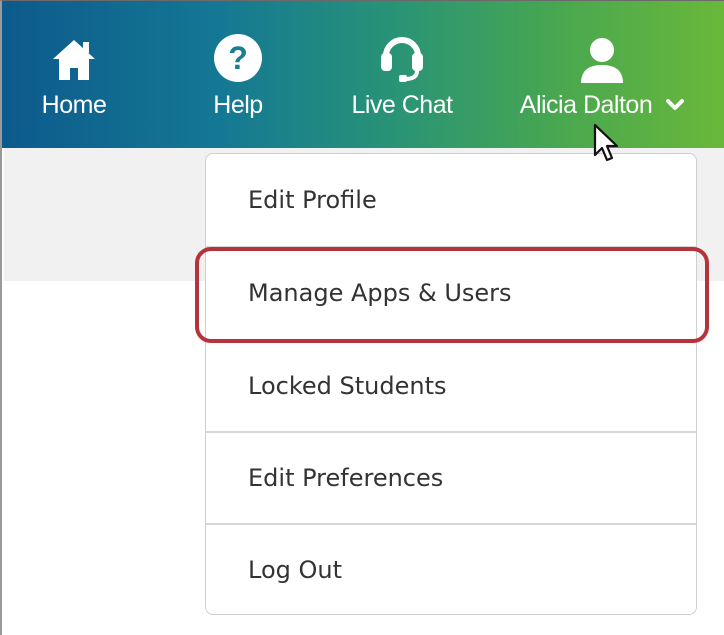 Image resolution: width=724 pixels, height=635 pixels. What do you see at coordinates (402, 105) in the screenshot?
I see `nav-live-chat-label: Live Chat` at bounding box center [402, 105].